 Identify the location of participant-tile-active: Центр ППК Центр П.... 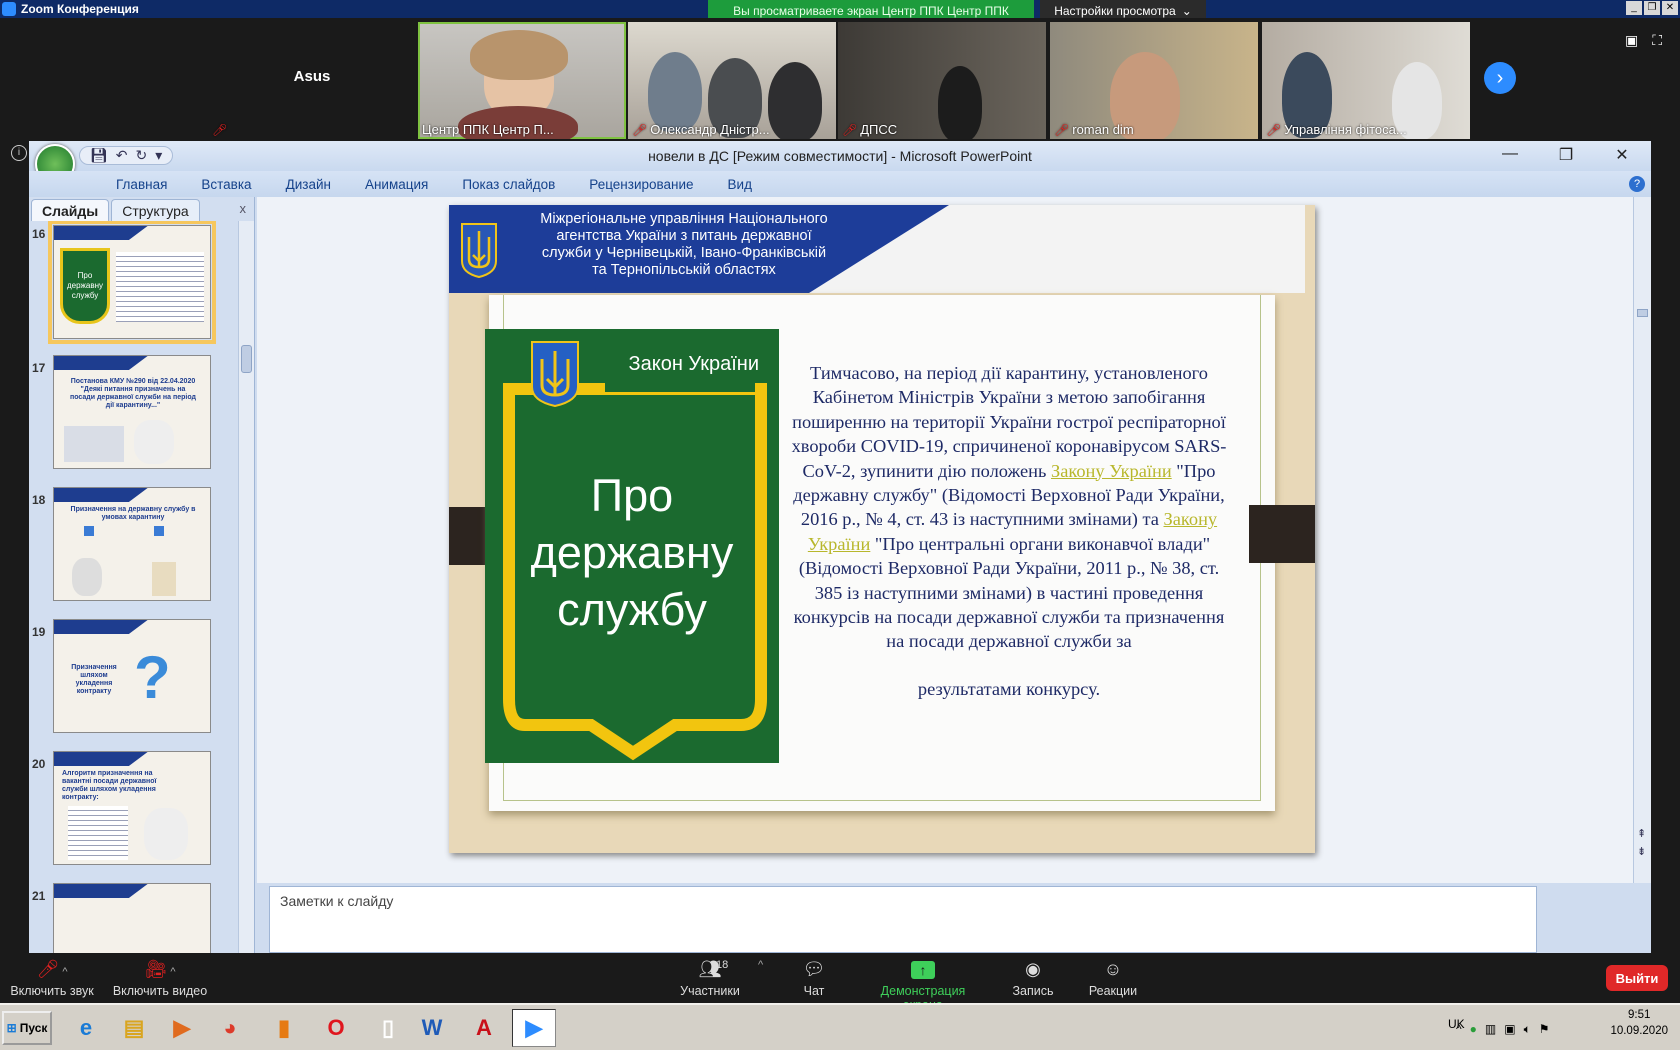
(522, 80).